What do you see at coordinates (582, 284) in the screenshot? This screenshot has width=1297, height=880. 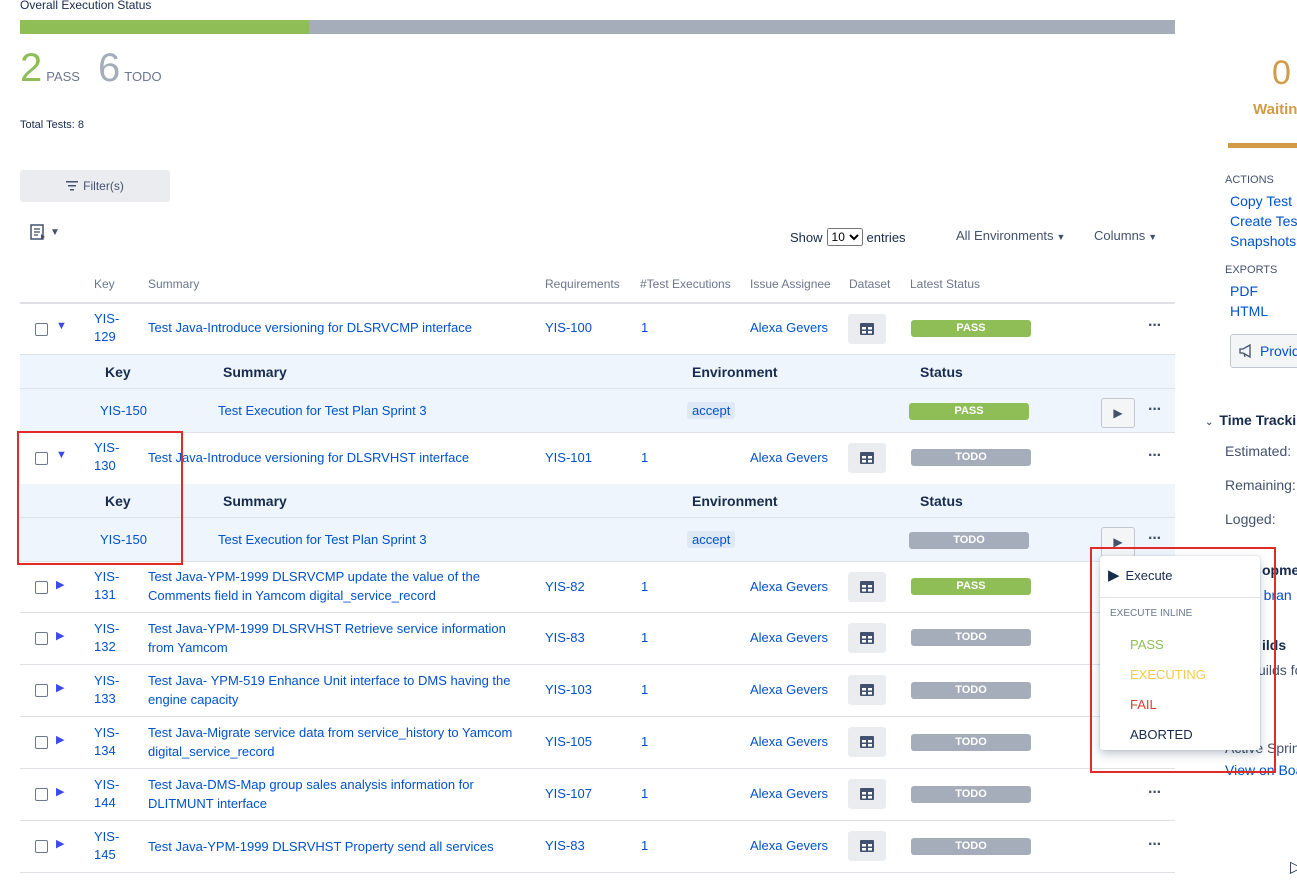 I see `col-requirements: Requirements` at bounding box center [582, 284].